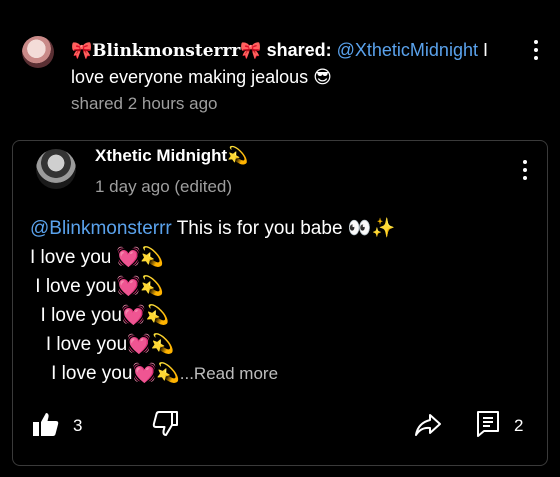 This screenshot has width=560, height=477. What do you see at coordinates (482, 50) in the screenshot?
I see `share-message-text: I` at bounding box center [482, 50].